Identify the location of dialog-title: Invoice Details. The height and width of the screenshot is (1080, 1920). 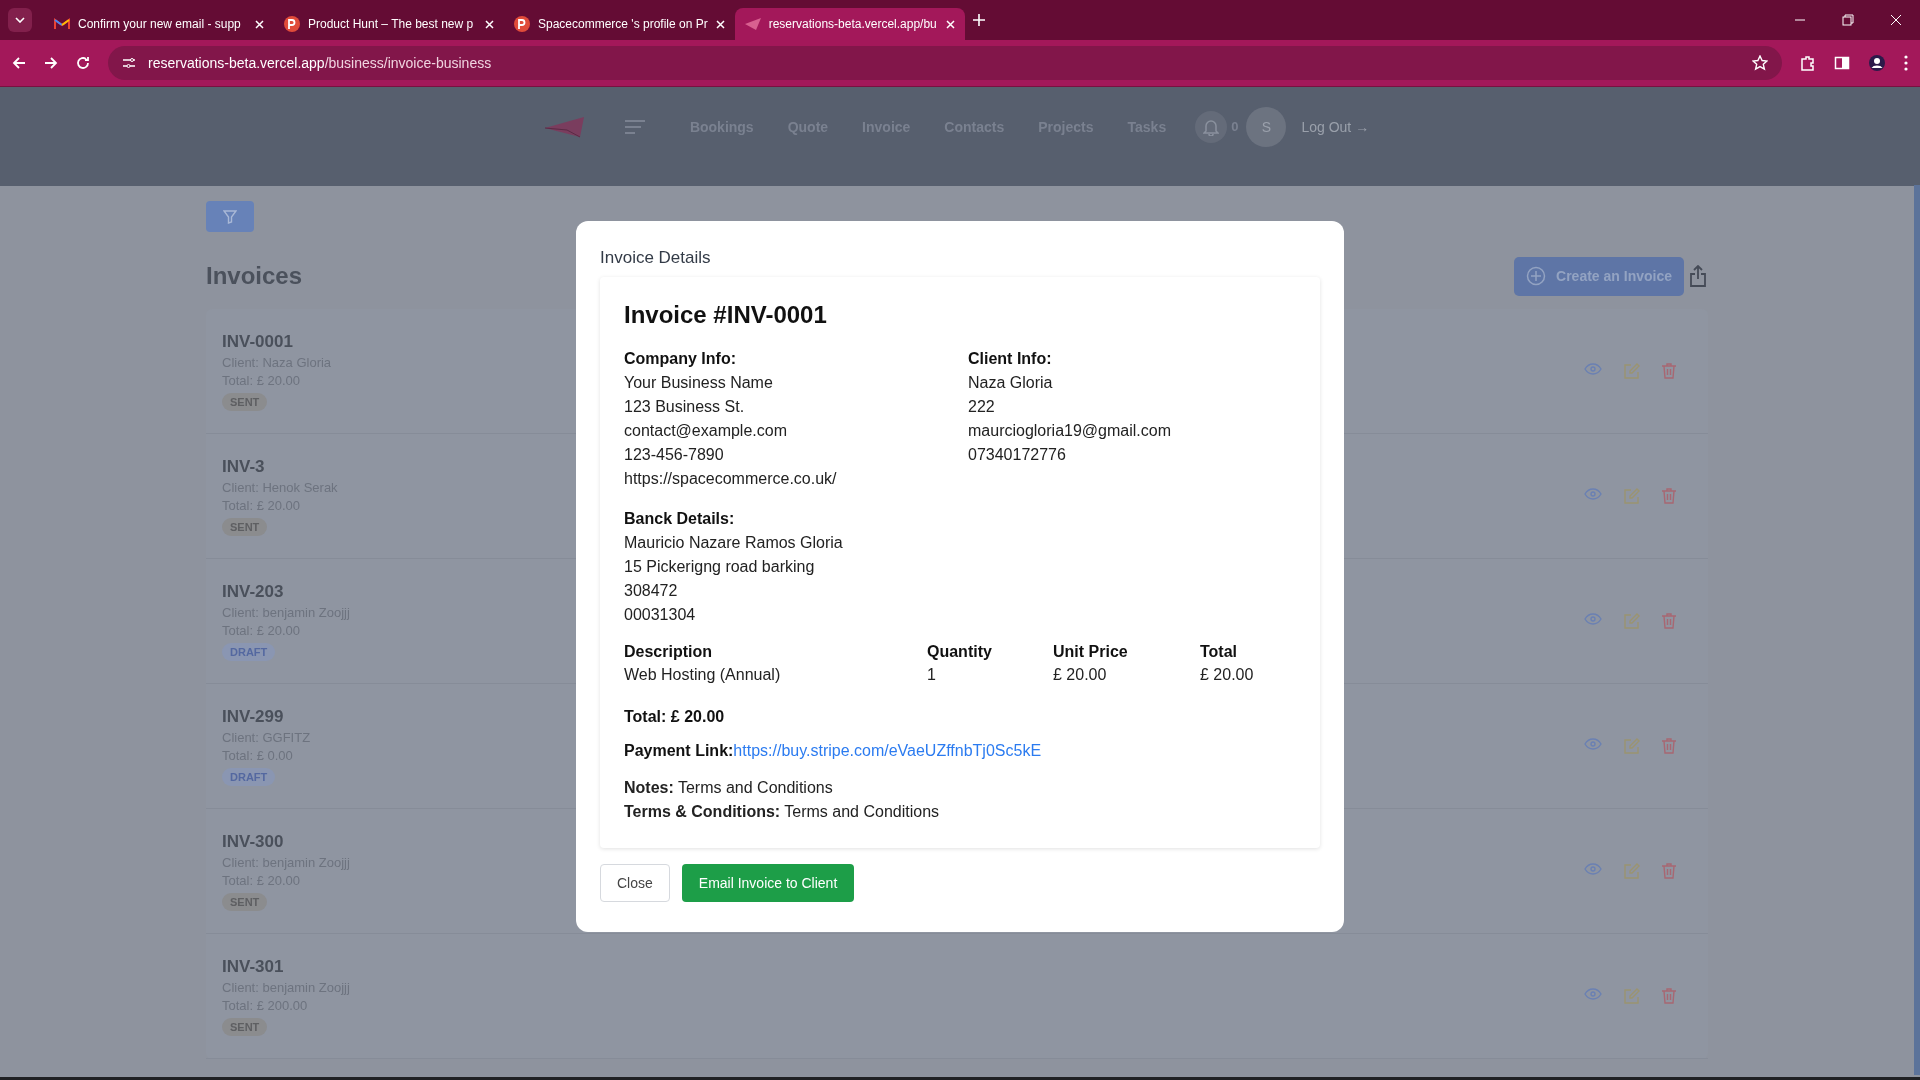
(656, 258).